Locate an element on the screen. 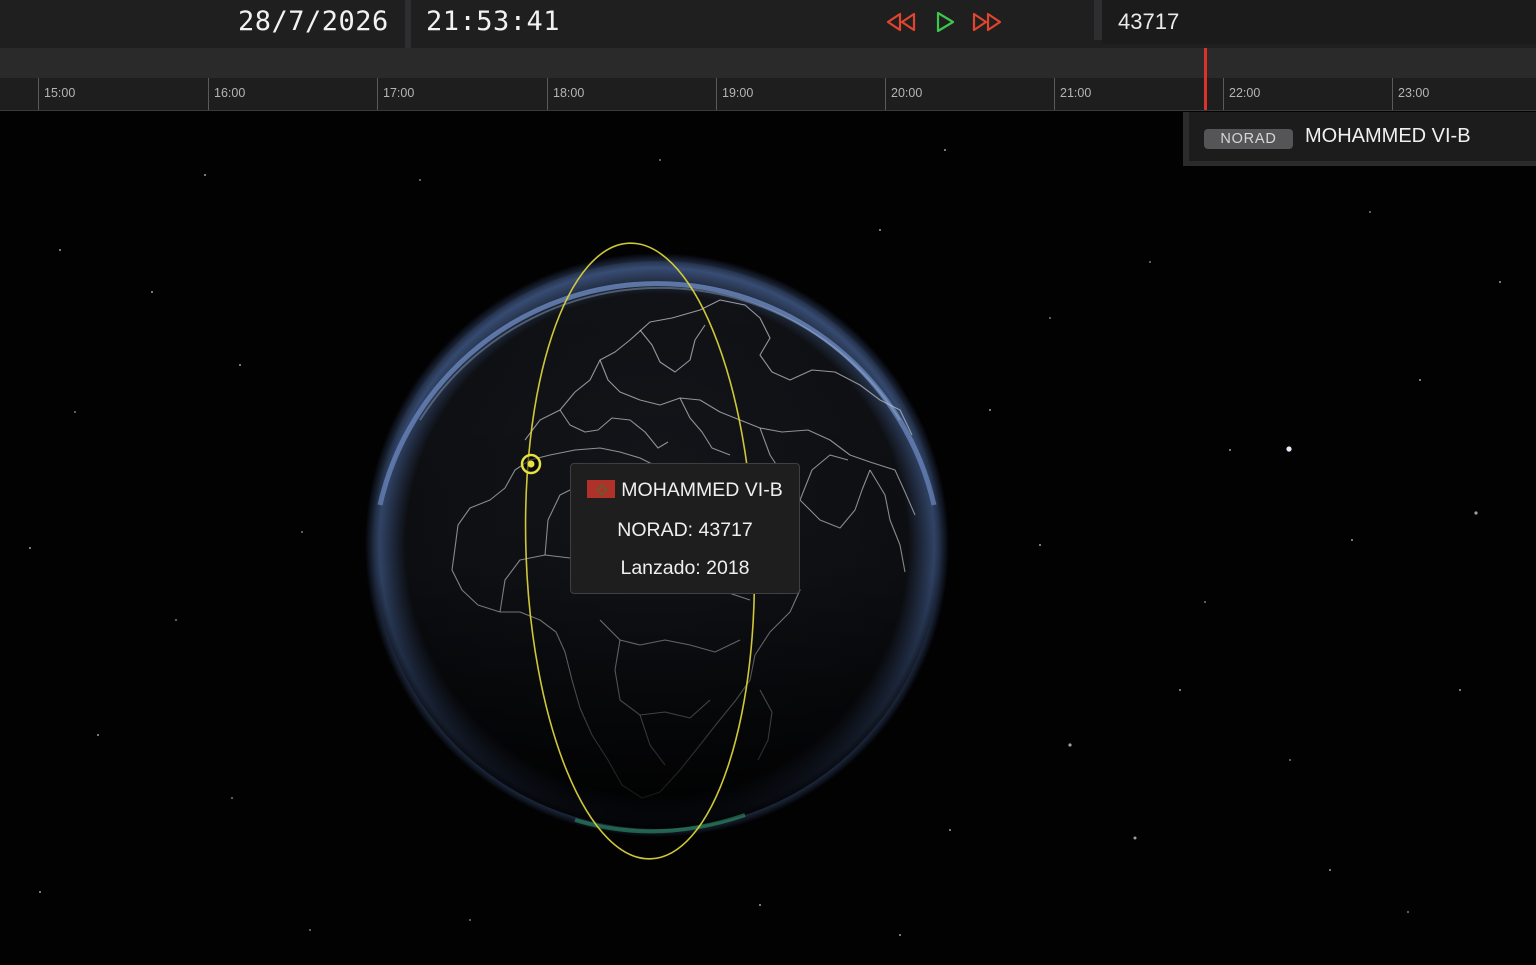 Image resolution: width=1536 pixels, height=965 pixels. timeline-tick: 23:00 is located at coordinates (1410, 94).